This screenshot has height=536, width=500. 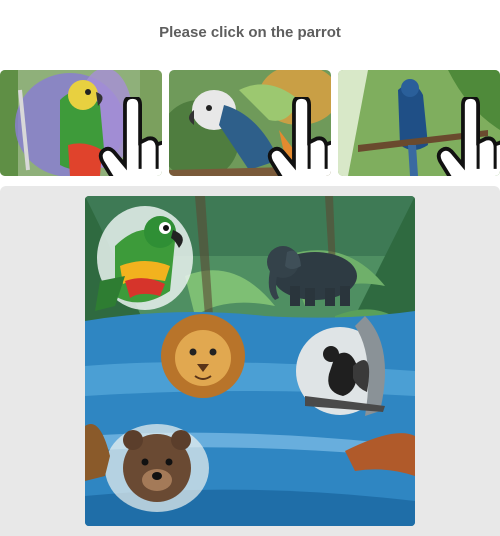 What do you see at coordinates (157, 468) in the screenshot?
I see `bear-figure` at bounding box center [157, 468].